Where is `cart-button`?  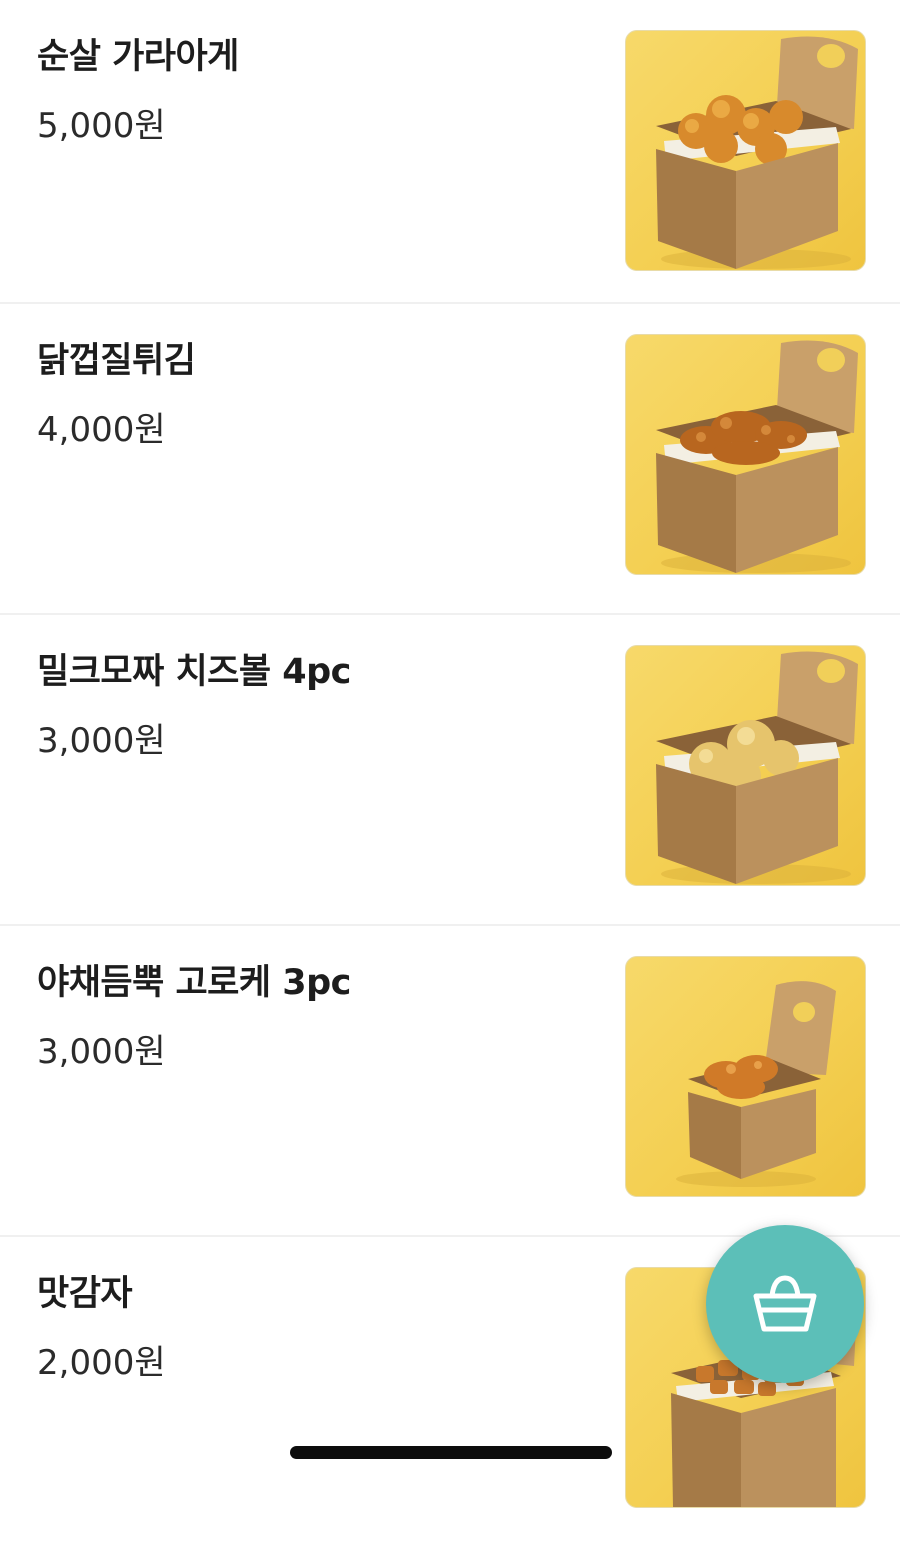
cart-button is located at coordinates (785, 1304).